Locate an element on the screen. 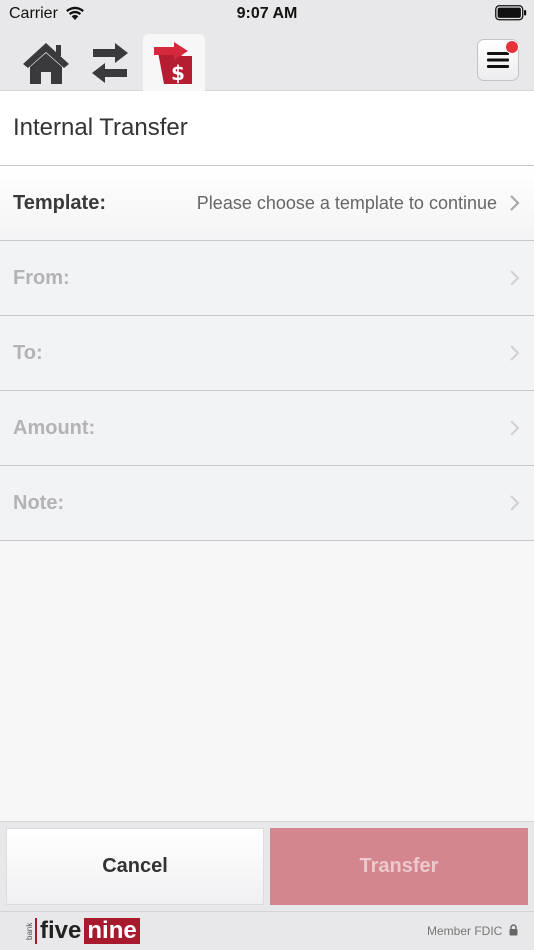 The image size is (534, 950). nav-bar: $ is located at coordinates (267, 59).